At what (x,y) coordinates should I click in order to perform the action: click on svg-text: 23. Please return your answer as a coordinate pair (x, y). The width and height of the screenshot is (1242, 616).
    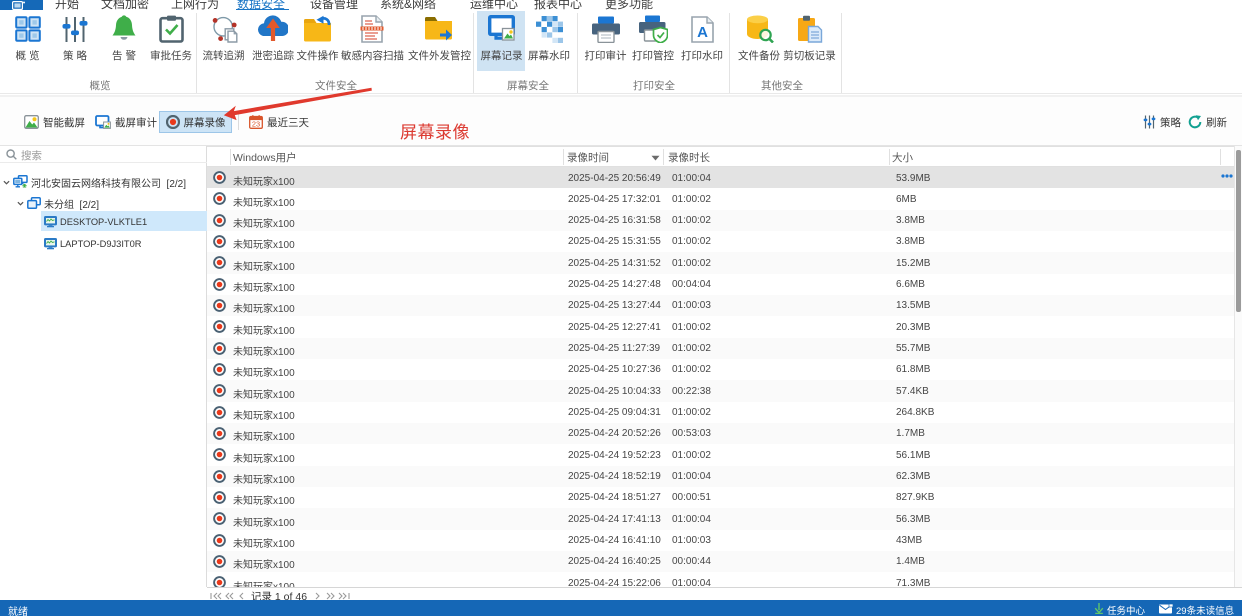
    Looking at the image, I should click on (256, 124).